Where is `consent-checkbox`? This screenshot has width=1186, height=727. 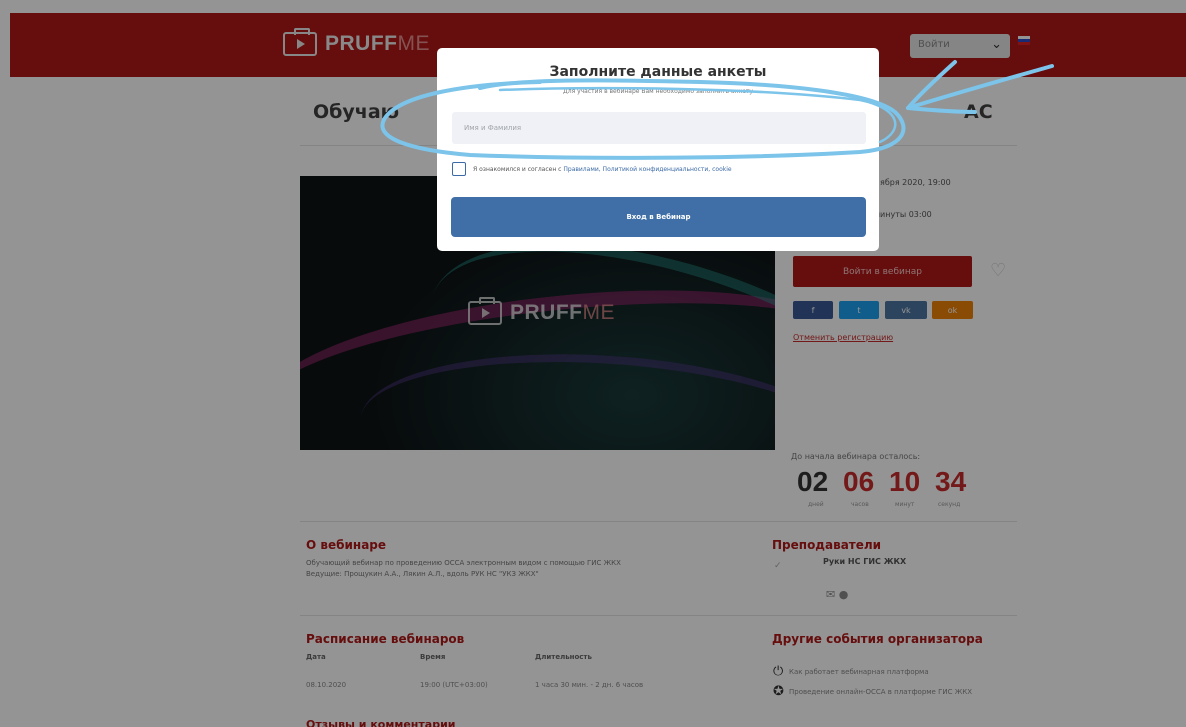
consent-checkbox is located at coordinates (459, 169).